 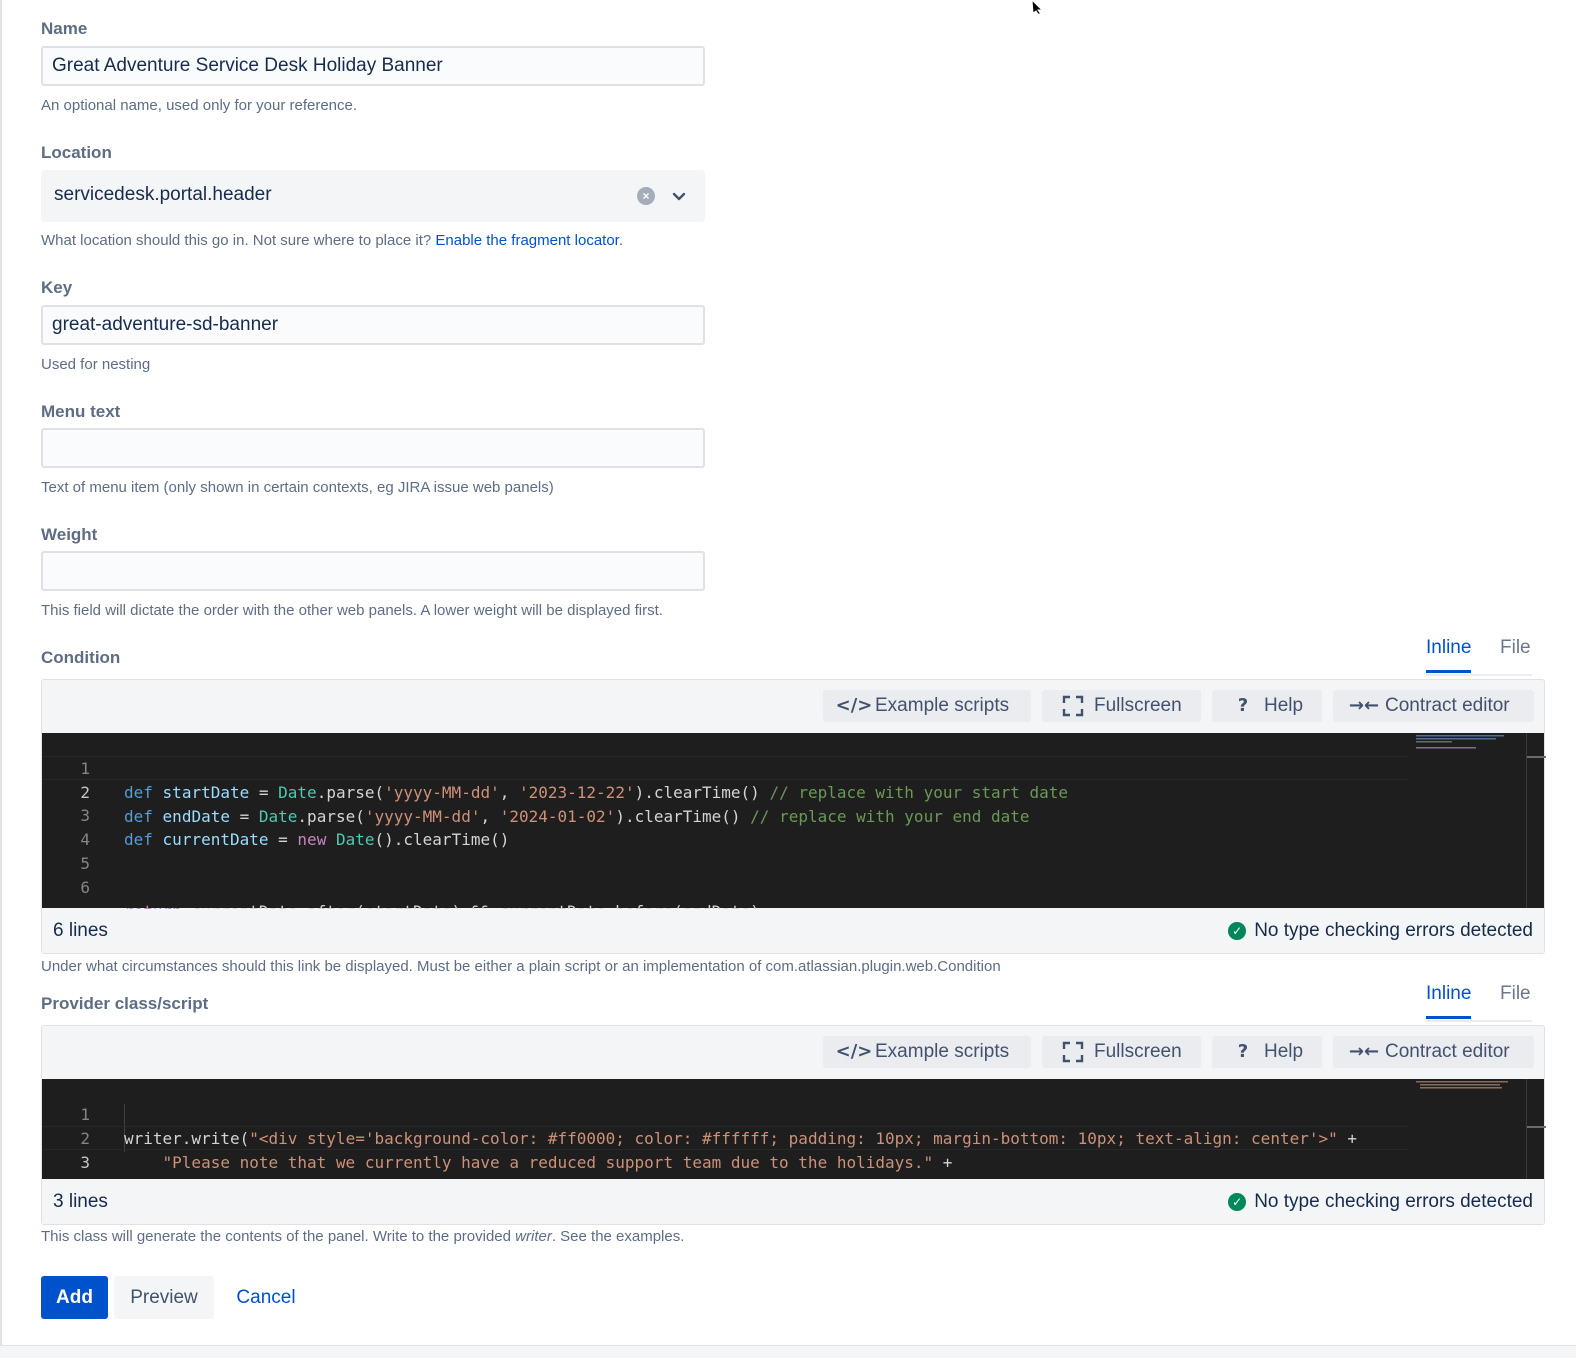 I want to click on condition-tabs-underline, so click(x=1479, y=675).